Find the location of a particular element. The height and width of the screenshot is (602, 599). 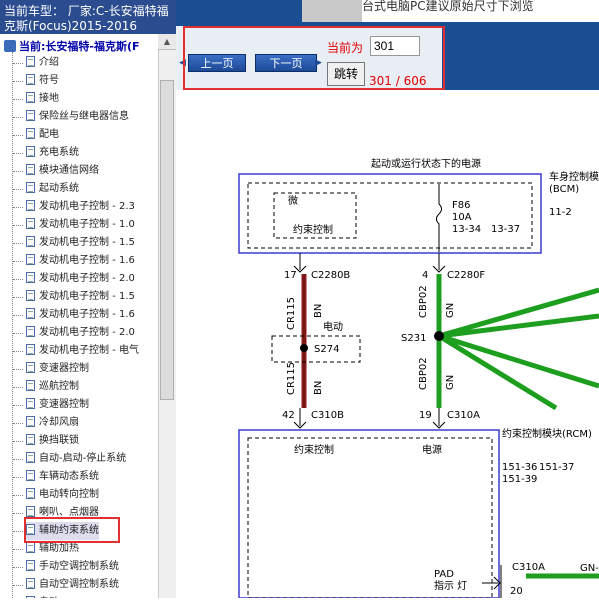

tree-item: 车辆动态系统 is located at coordinates (62, 477).